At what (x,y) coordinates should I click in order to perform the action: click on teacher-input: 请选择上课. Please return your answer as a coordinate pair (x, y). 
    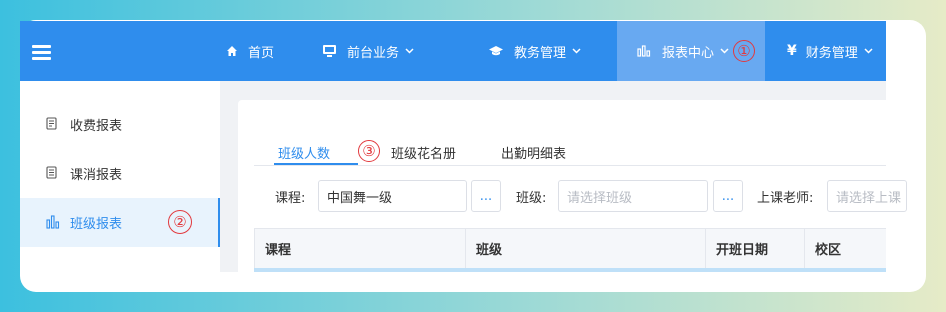
    Looking at the image, I should click on (867, 196).